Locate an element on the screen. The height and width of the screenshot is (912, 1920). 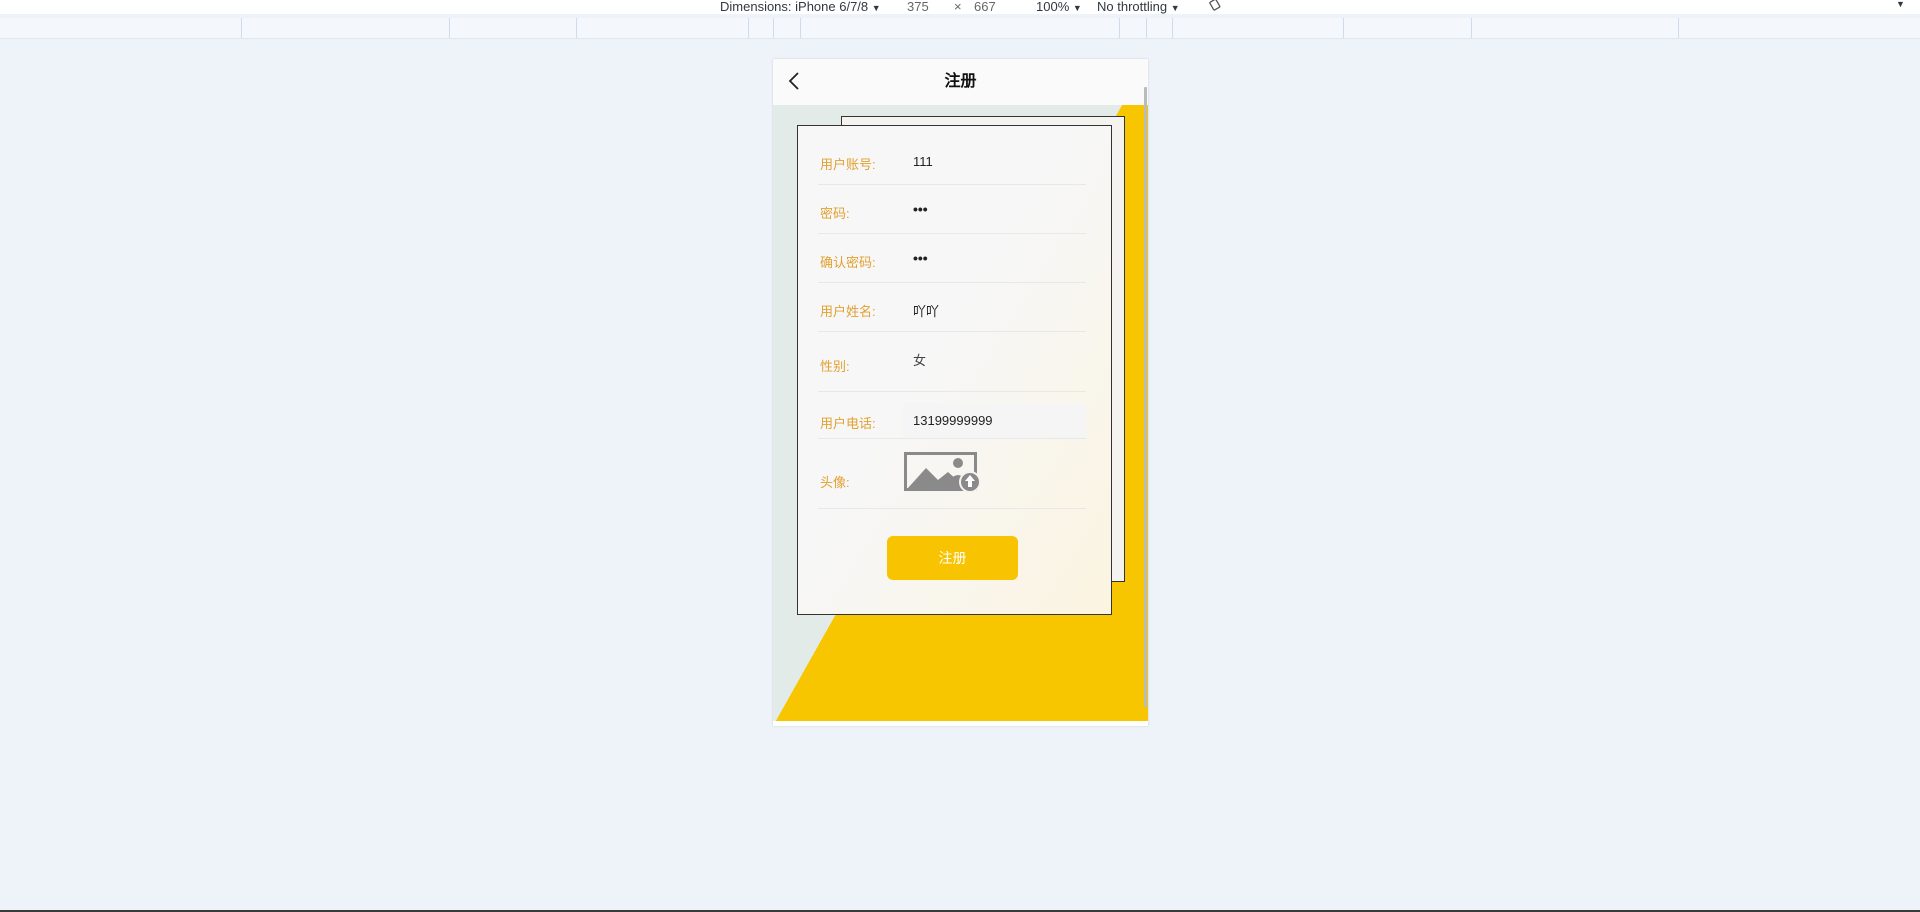
scrollbar is located at coordinates (1145, 397).